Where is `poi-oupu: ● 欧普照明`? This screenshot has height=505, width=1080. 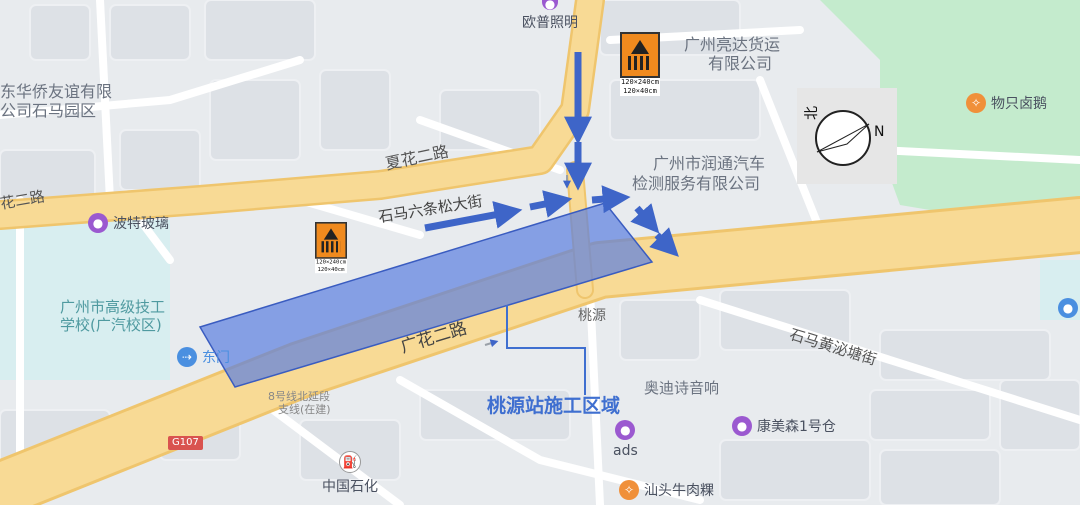
poi-oupu: ● 欧普照明 is located at coordinates (550, 16).